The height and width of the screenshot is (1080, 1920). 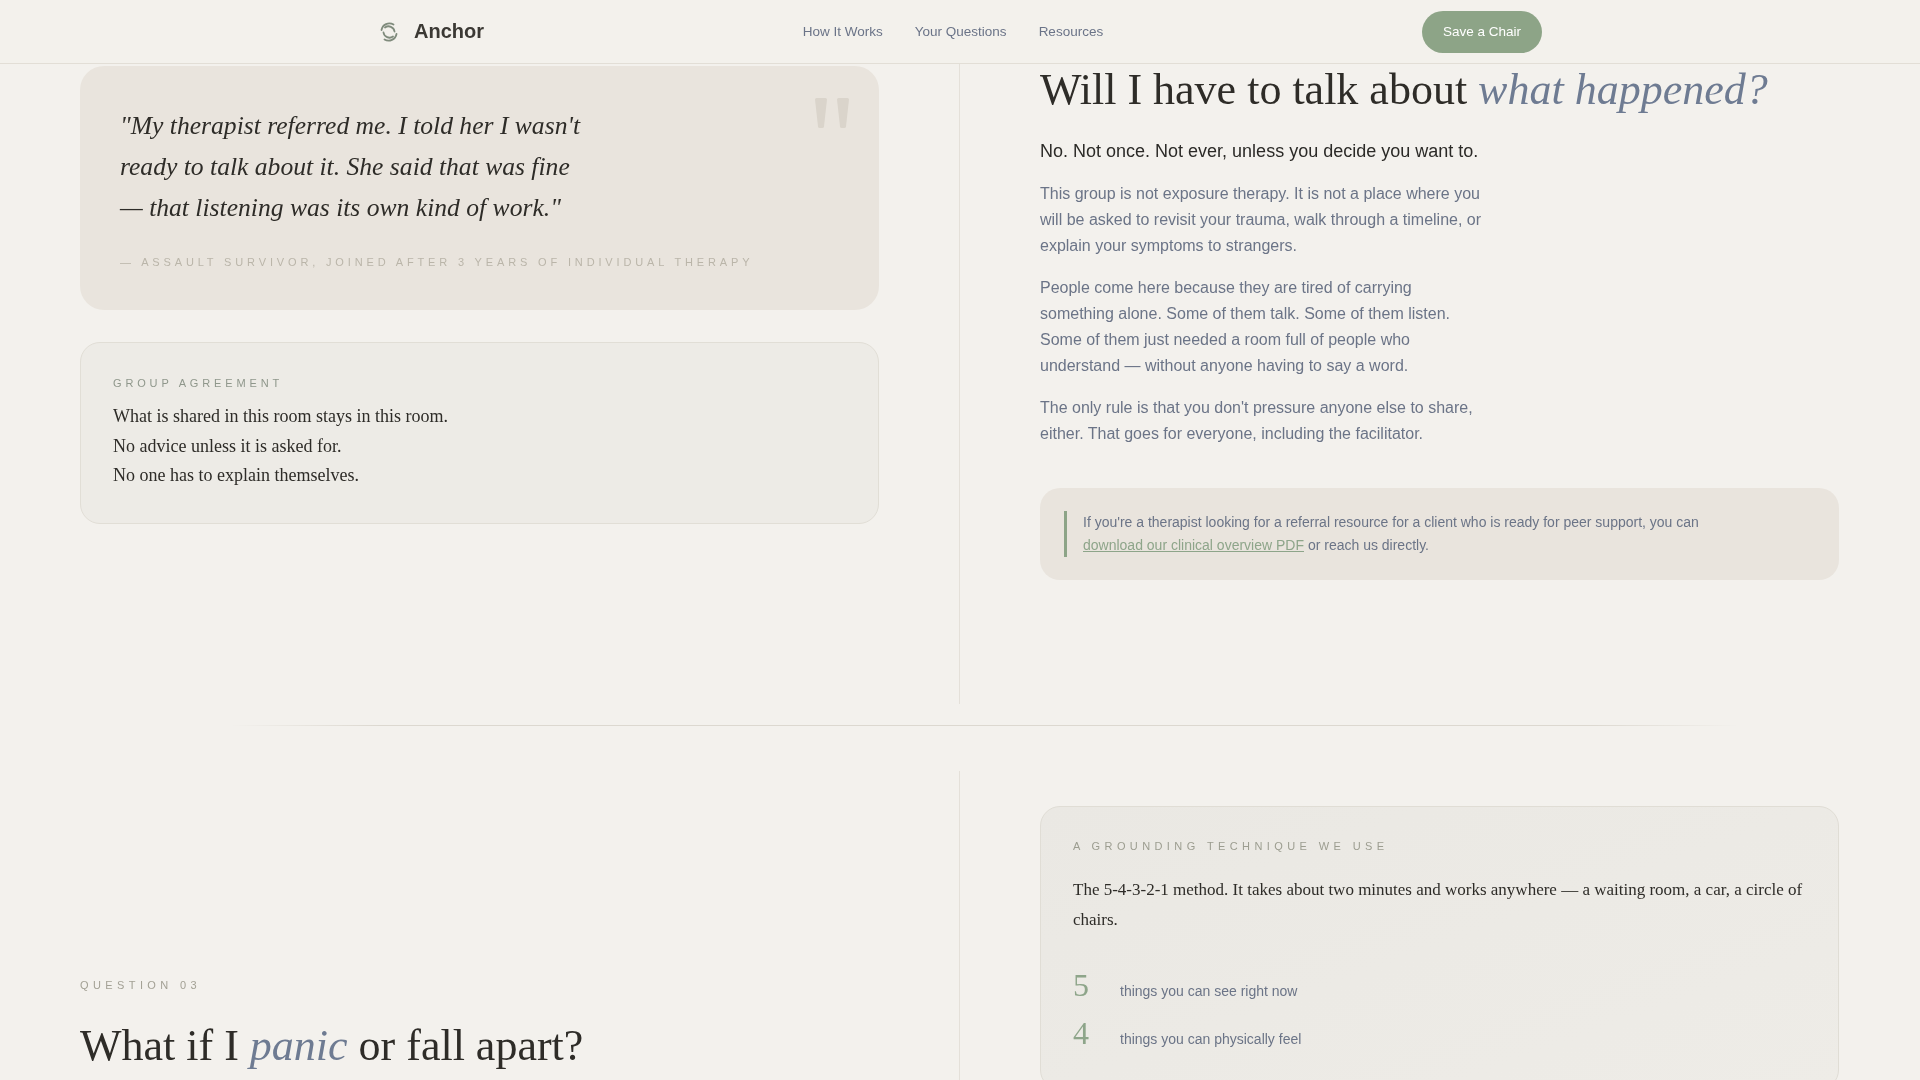 What do you see at coordinates (198, 383) in the screenshot?
I see `section-label: GROUP AGREEMENT` at bounding box center [198, 383].